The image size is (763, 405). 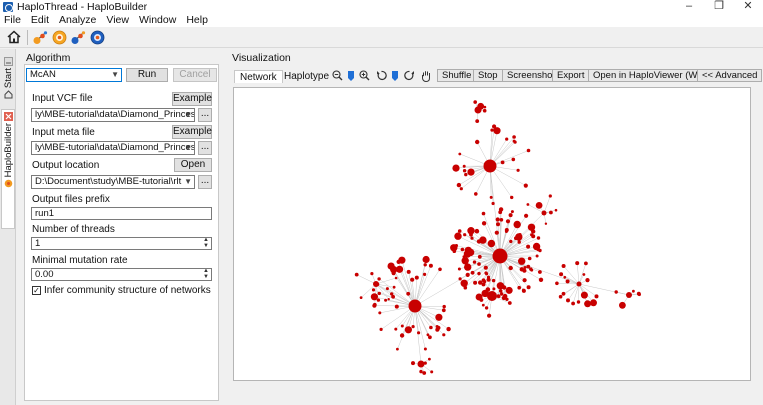 I want to click on zoom-in-icon, so click(x=364, y=75).